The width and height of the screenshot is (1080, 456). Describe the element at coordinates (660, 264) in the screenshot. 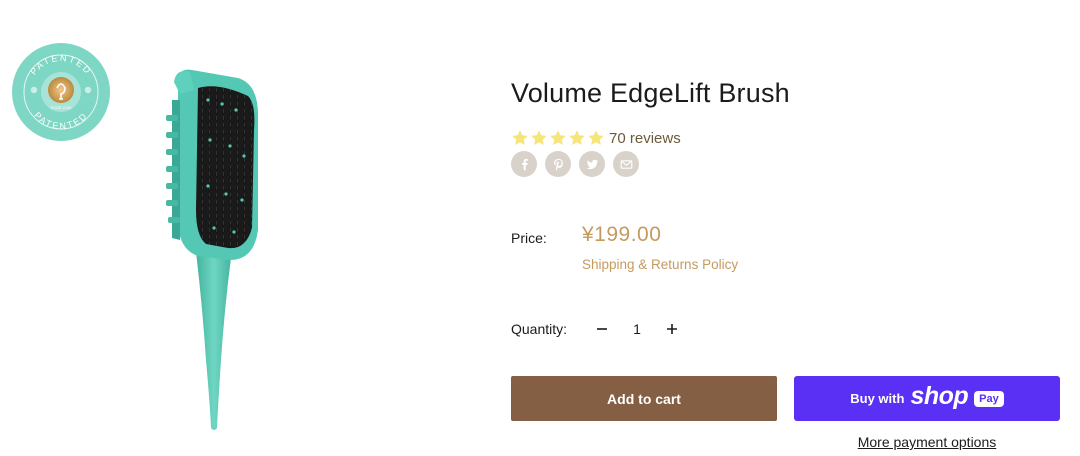

I see `shipping-returns-link: Shipping & Returns Policy` at that location.